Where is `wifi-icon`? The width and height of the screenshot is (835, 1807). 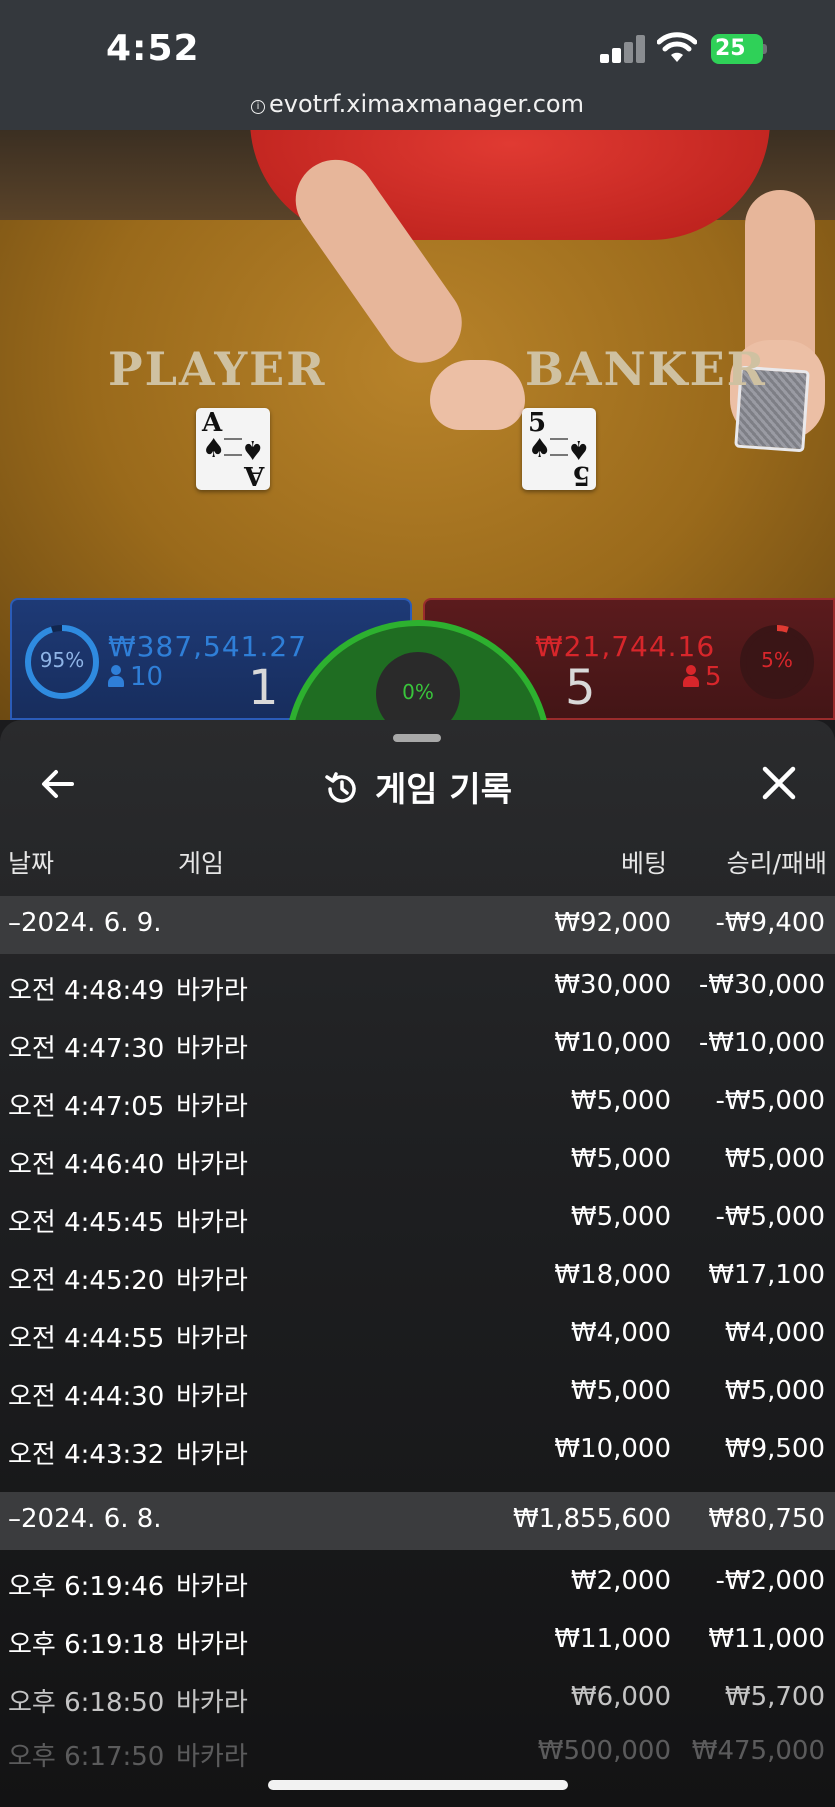 wifi-icon is located at coordinates (677, 47).